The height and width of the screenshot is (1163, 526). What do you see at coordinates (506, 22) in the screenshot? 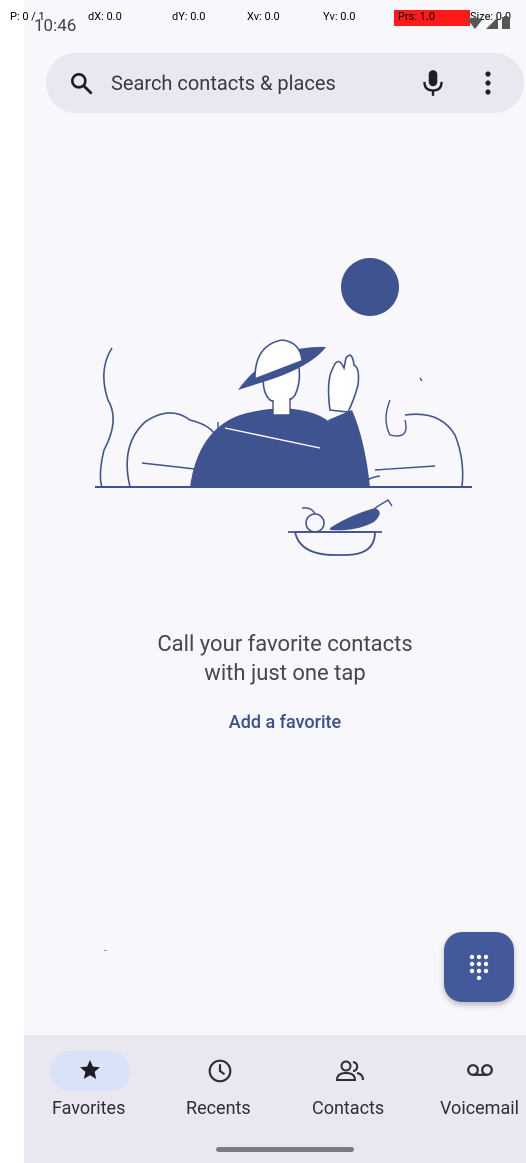
I see `battery-icon` at bounding box center [506, 22].